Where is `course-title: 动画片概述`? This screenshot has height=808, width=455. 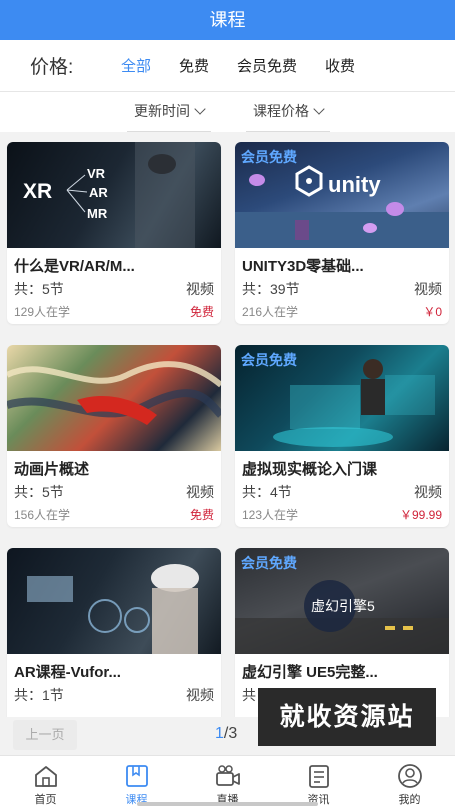 course-title: 动画片概述 is located at coordinates (52, 469).